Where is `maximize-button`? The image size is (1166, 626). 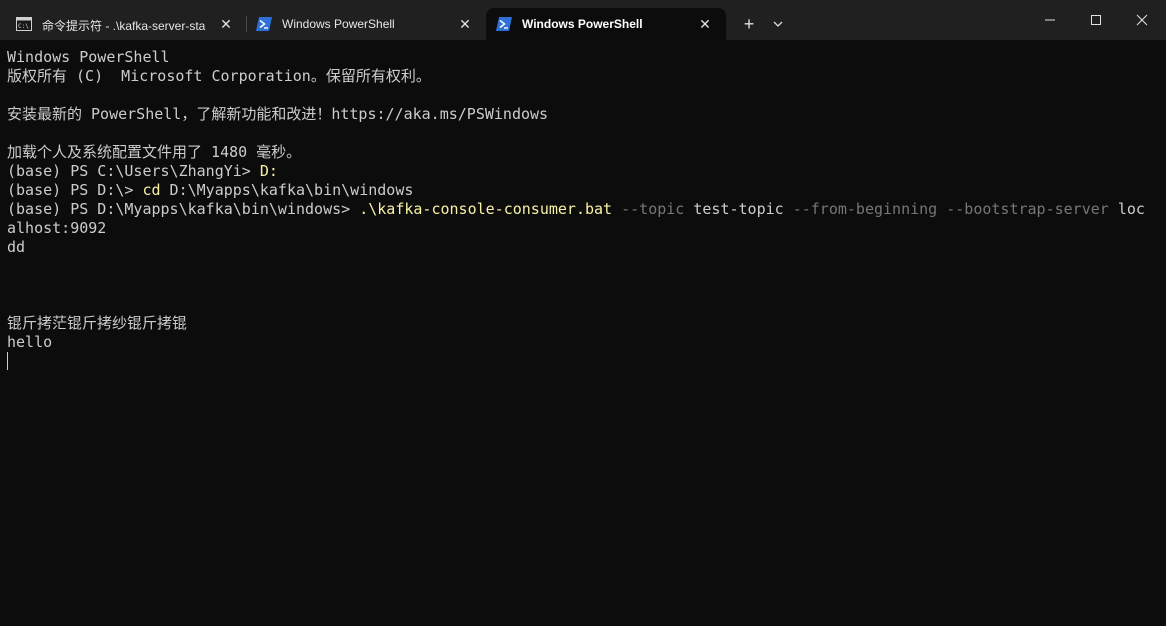 maximize-button is located at coordinates (1096, 20).